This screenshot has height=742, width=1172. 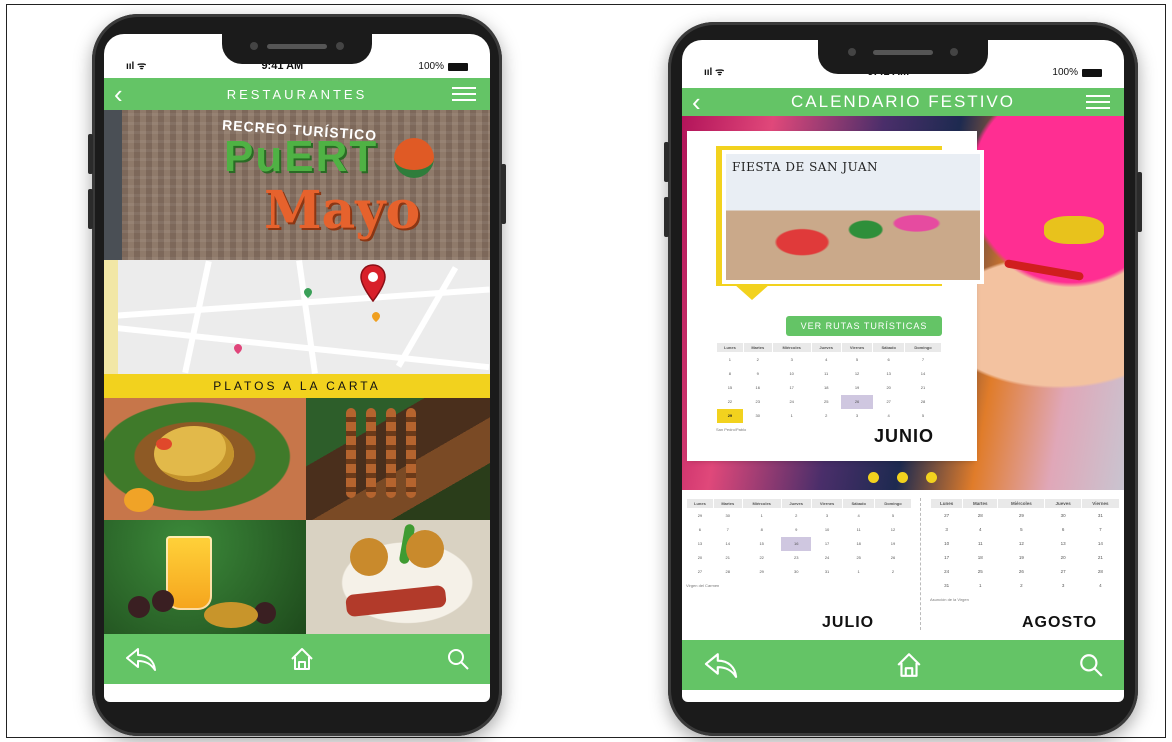 What do you see at coordinates (853, 217) in the screenshot?
I see `fiesta-photo: FIESTA DE SAN JUAN` at bounding box center [853, 217].